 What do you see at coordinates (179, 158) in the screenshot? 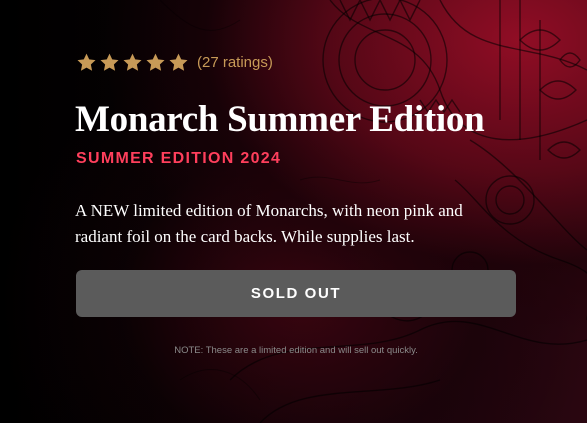
I see `product-edition-label: SUMMER EDITION 2024` at bounding box center [179, 158].